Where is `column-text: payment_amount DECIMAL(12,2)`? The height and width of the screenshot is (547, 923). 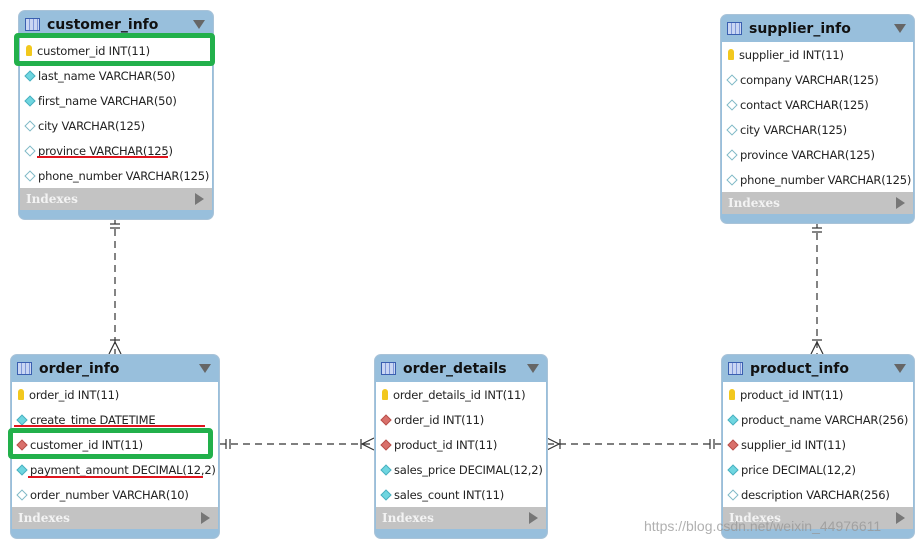
column-text: payment_amount DECIMAL(12,2) is located at coordinates (123, 469).